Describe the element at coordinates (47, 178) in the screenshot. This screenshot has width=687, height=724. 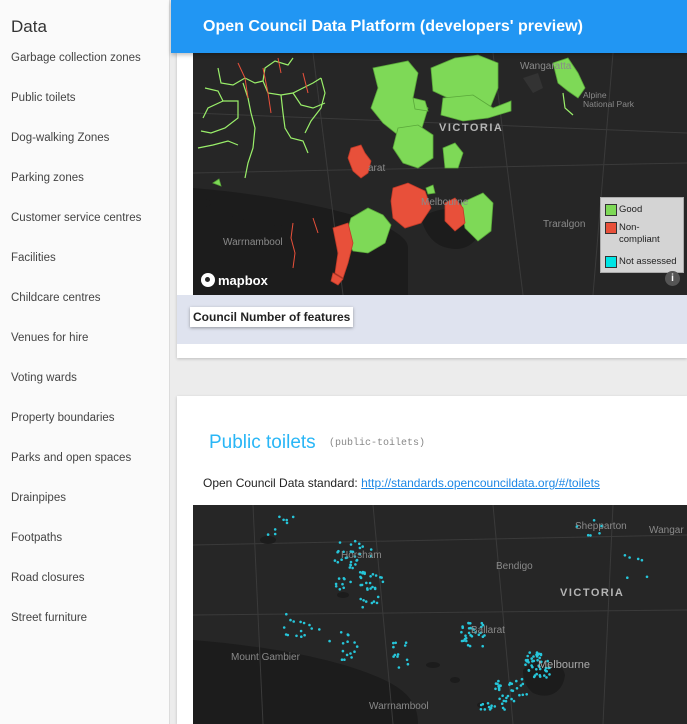
I see `sidebar-item-parking-zones: Parking zones` at that location.